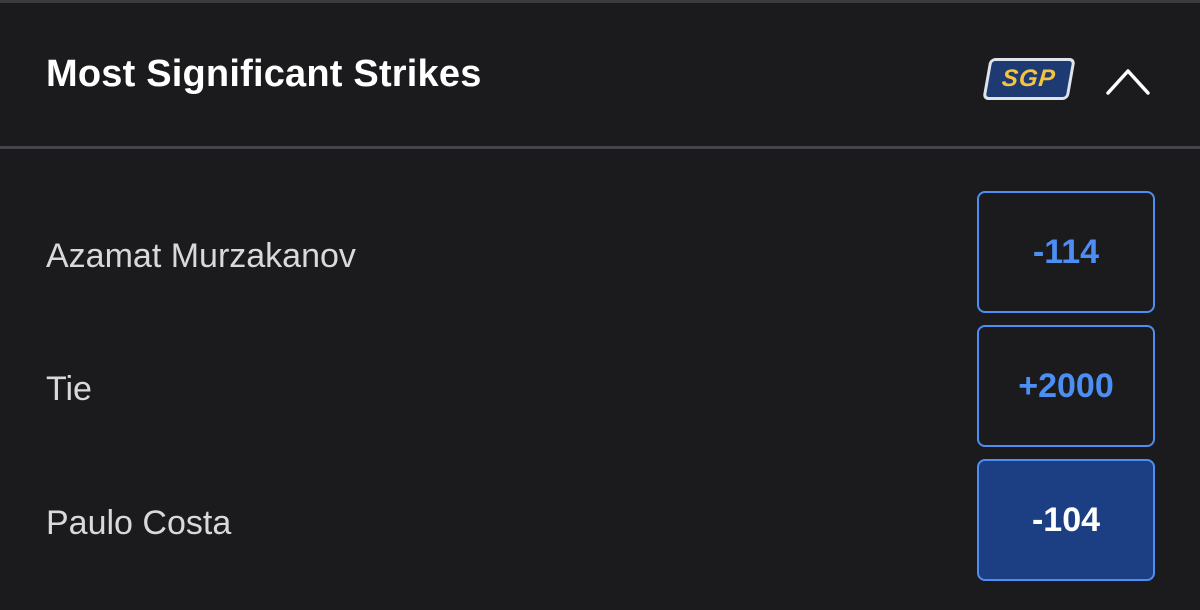 This screenshot has height=610, width=1200. Describe the element at coordinates (201, 256) in the screenshot. I see `outcome-label-azamat-murzakanov: Azamat Murzakanov` at that location.